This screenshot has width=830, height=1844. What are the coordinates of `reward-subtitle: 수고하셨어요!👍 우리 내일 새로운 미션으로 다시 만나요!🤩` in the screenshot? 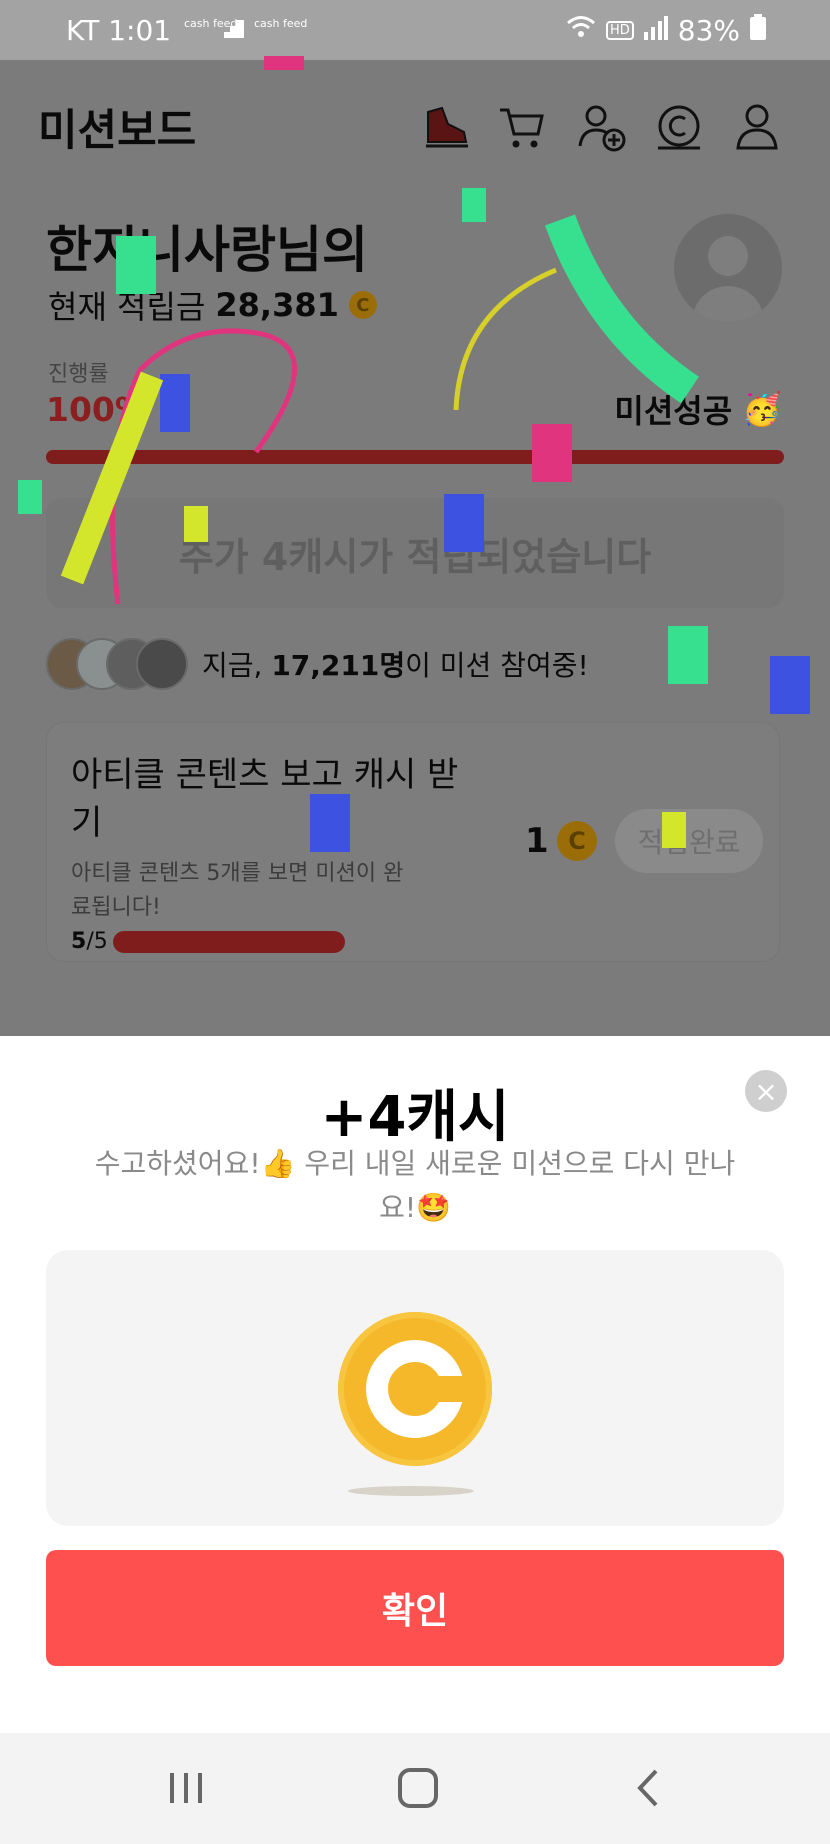 It's located at (415, 1185).